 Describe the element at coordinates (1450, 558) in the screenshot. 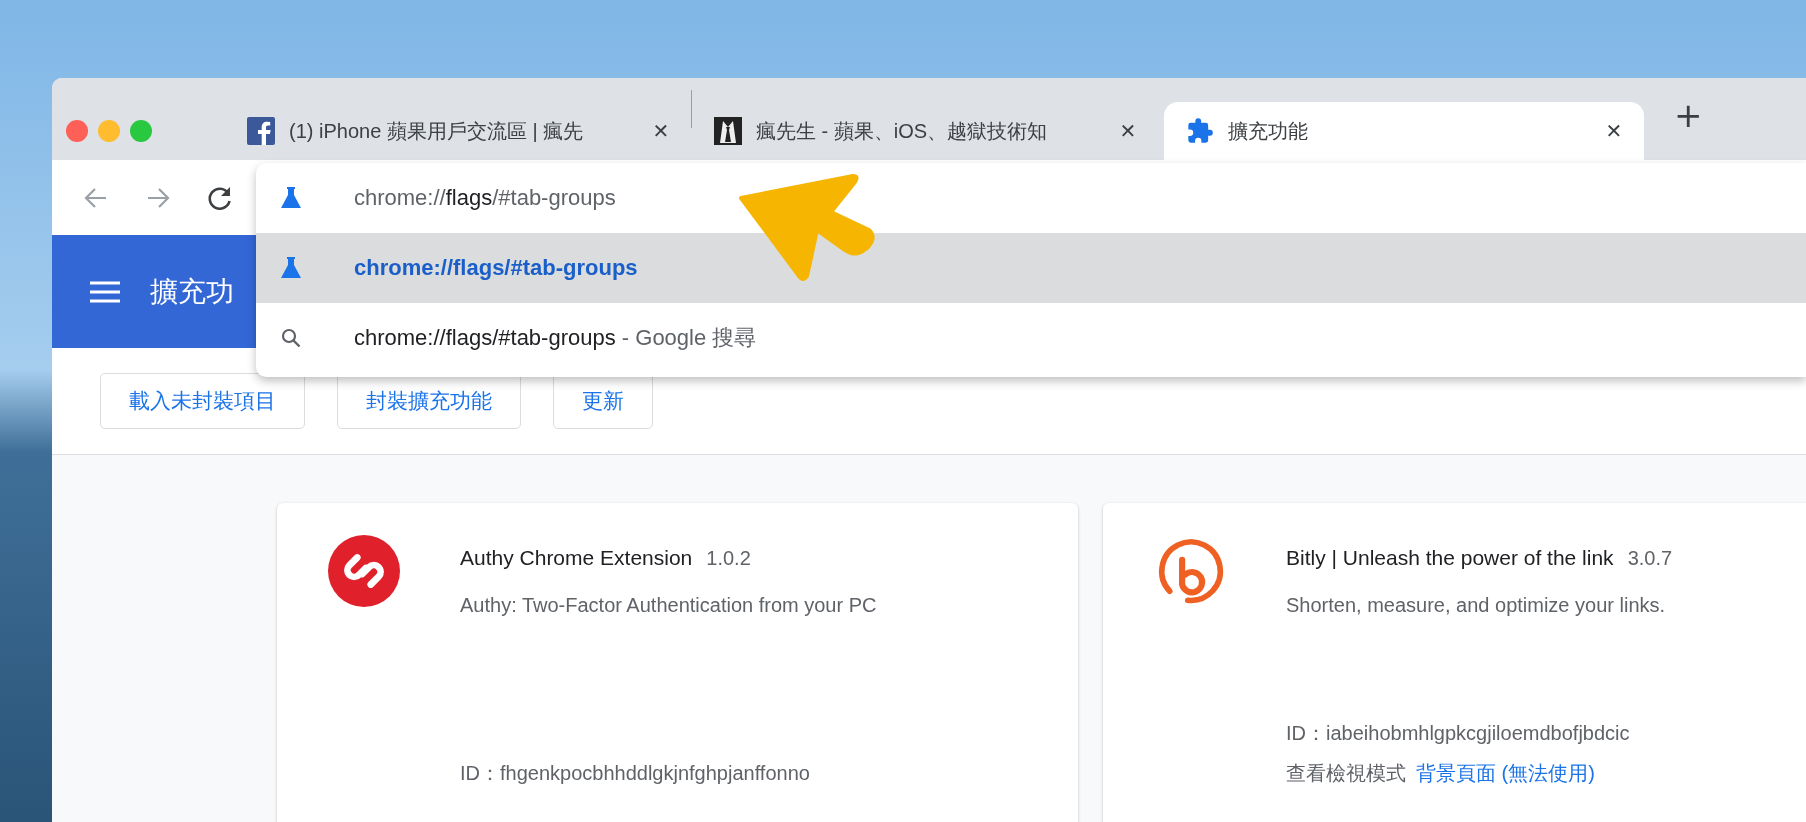

I see `extension-name: Bitly | Unleash the power of the link` at that location.